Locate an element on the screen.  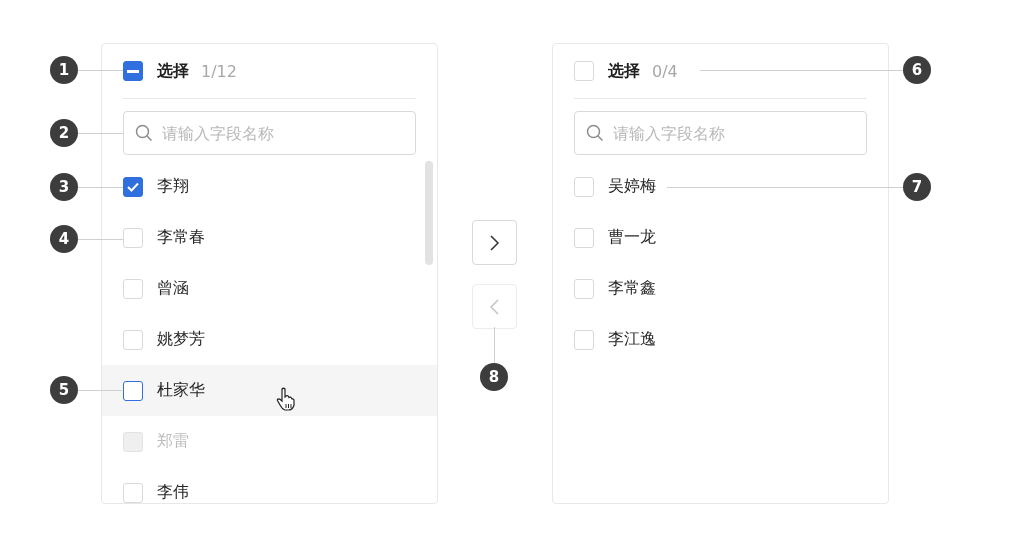
callout-marker: 6 is located at coordinates (917, 70).